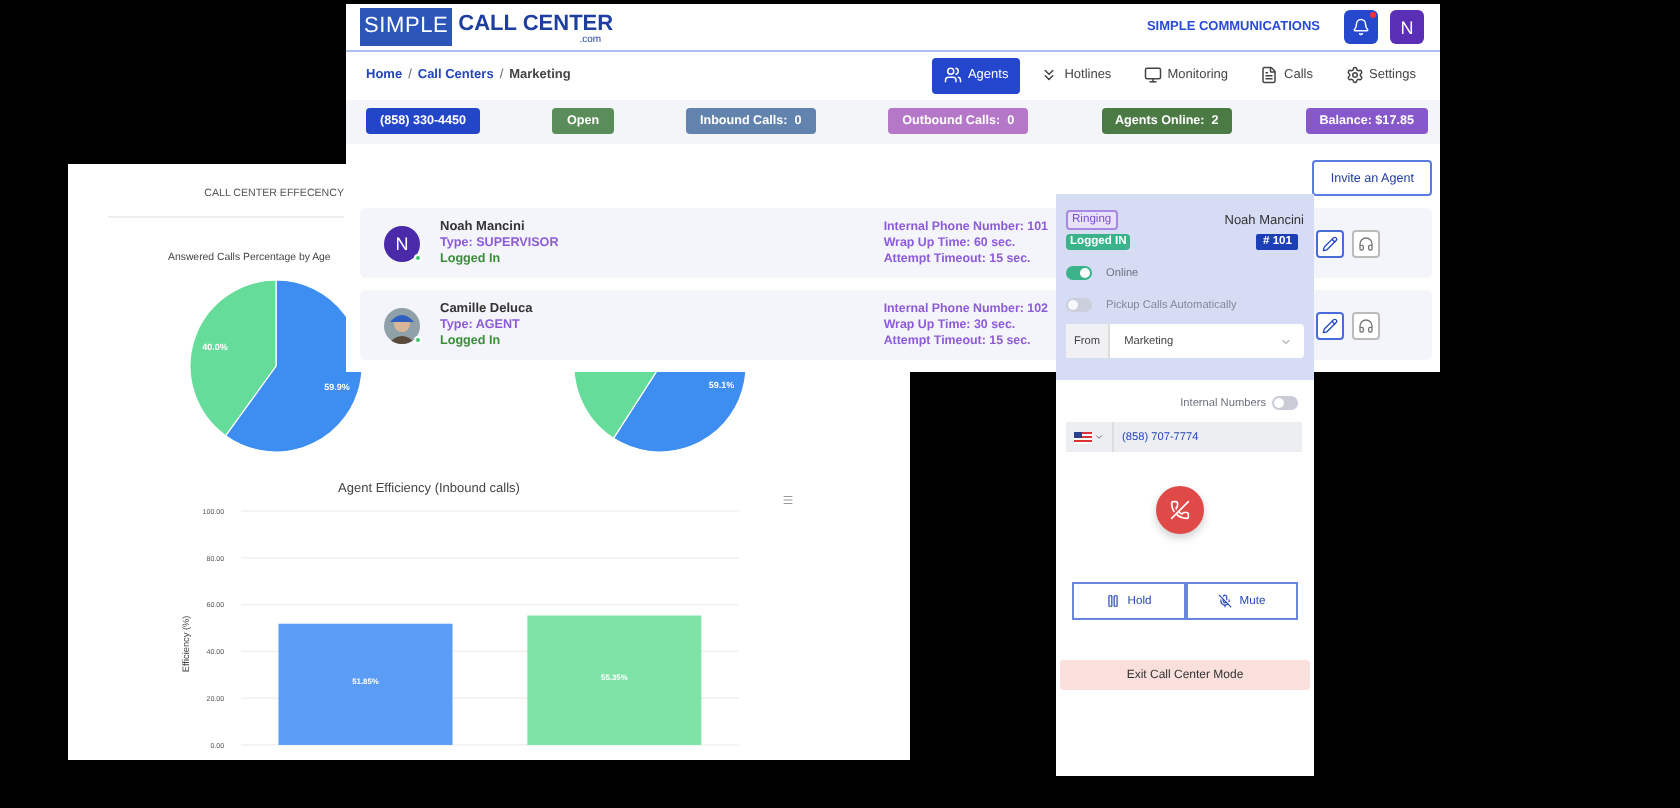 Image resolution: width=1680 pixels, height=808 pixels. I want to click on menu-icon, so click(788, 500).